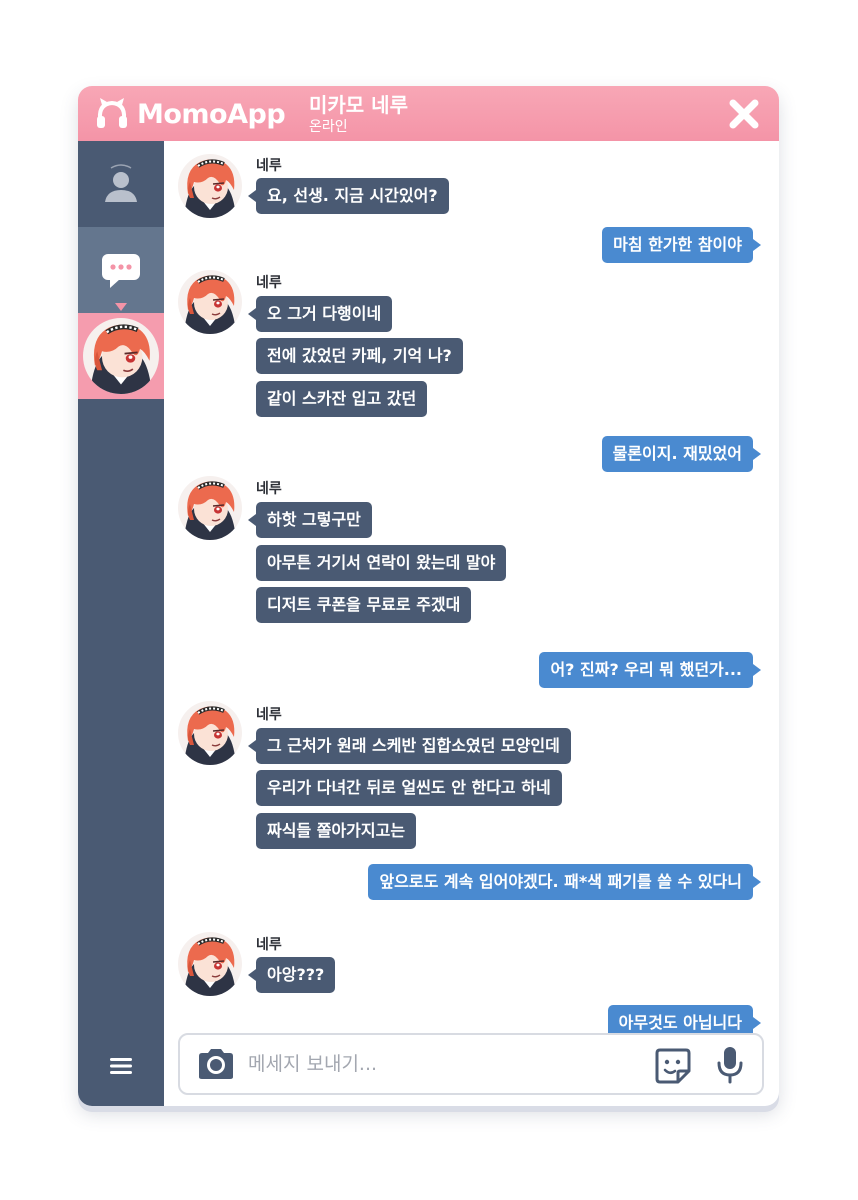  What do you see at coordinates (358, 105) in the screenshot?
I see `contact-name: 미카모 네루` at bounding box center [358, 105].